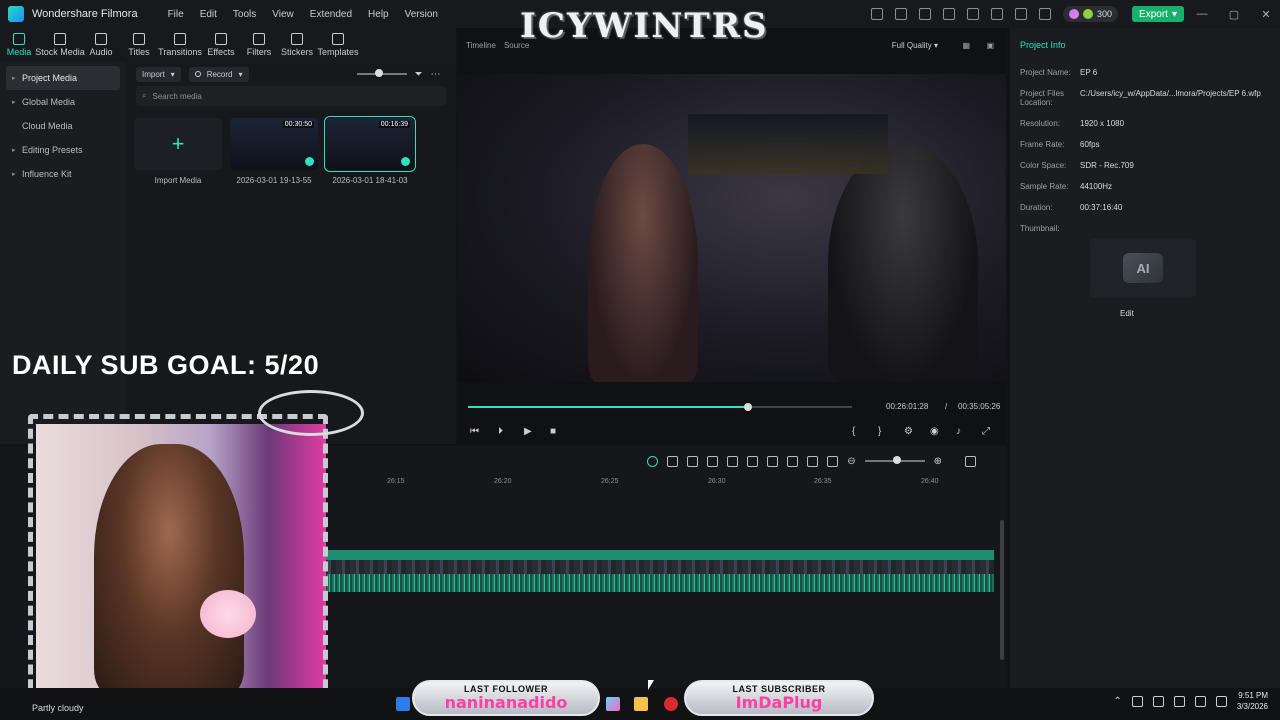  What do you see at coordinates (176, 14) in the screenshot?
I see `menu-file: File` at bounding box center [176, 14].